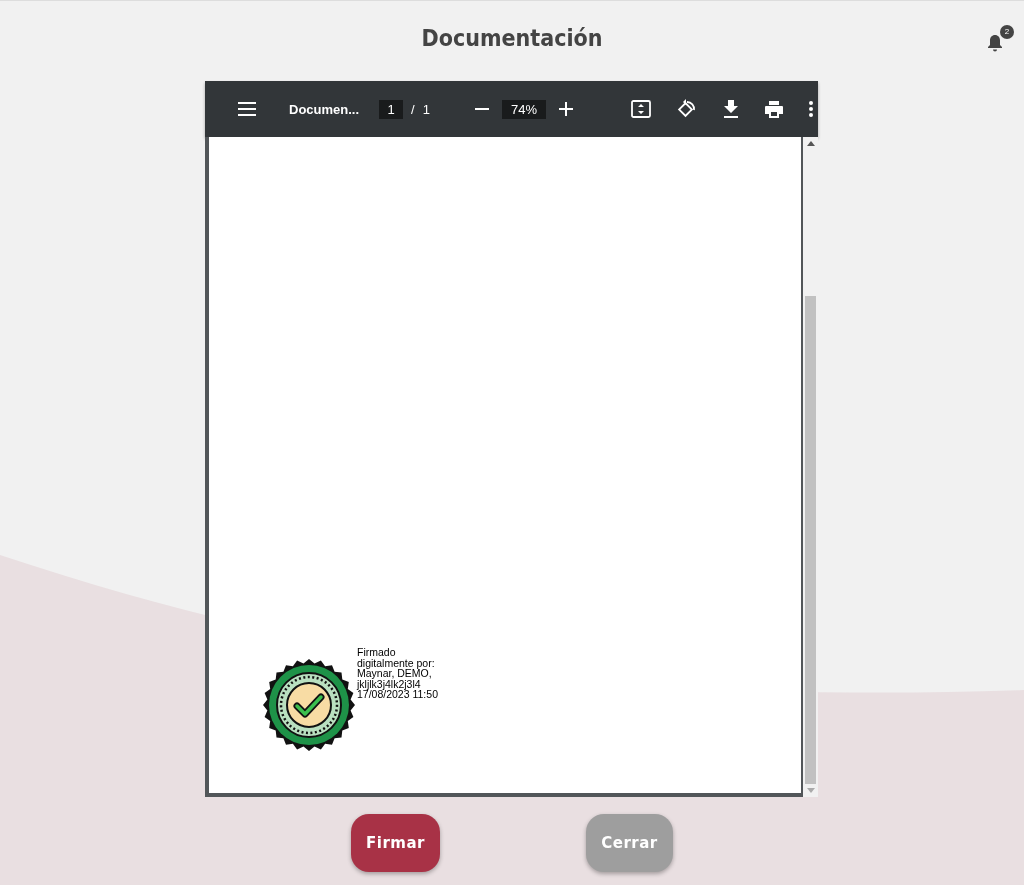 This screenshot has width=1024, height=885. Describe the element at coordinates (247, 109) in the screenshot. I see `menu-icon` at that location.